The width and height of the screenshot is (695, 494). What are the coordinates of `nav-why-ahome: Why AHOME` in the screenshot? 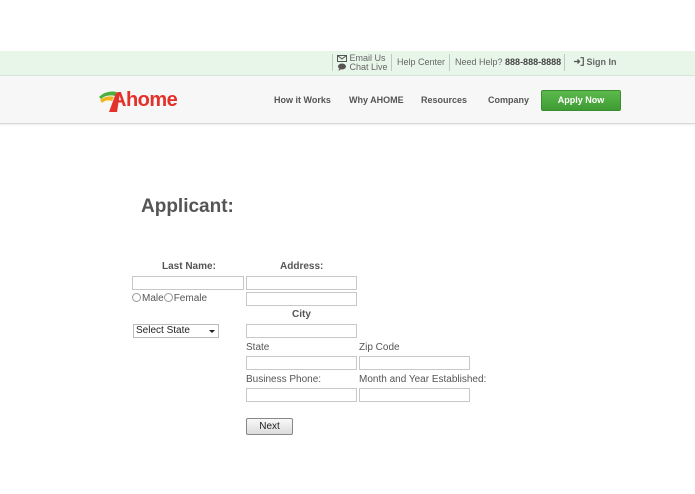 It's located at (376, 100).